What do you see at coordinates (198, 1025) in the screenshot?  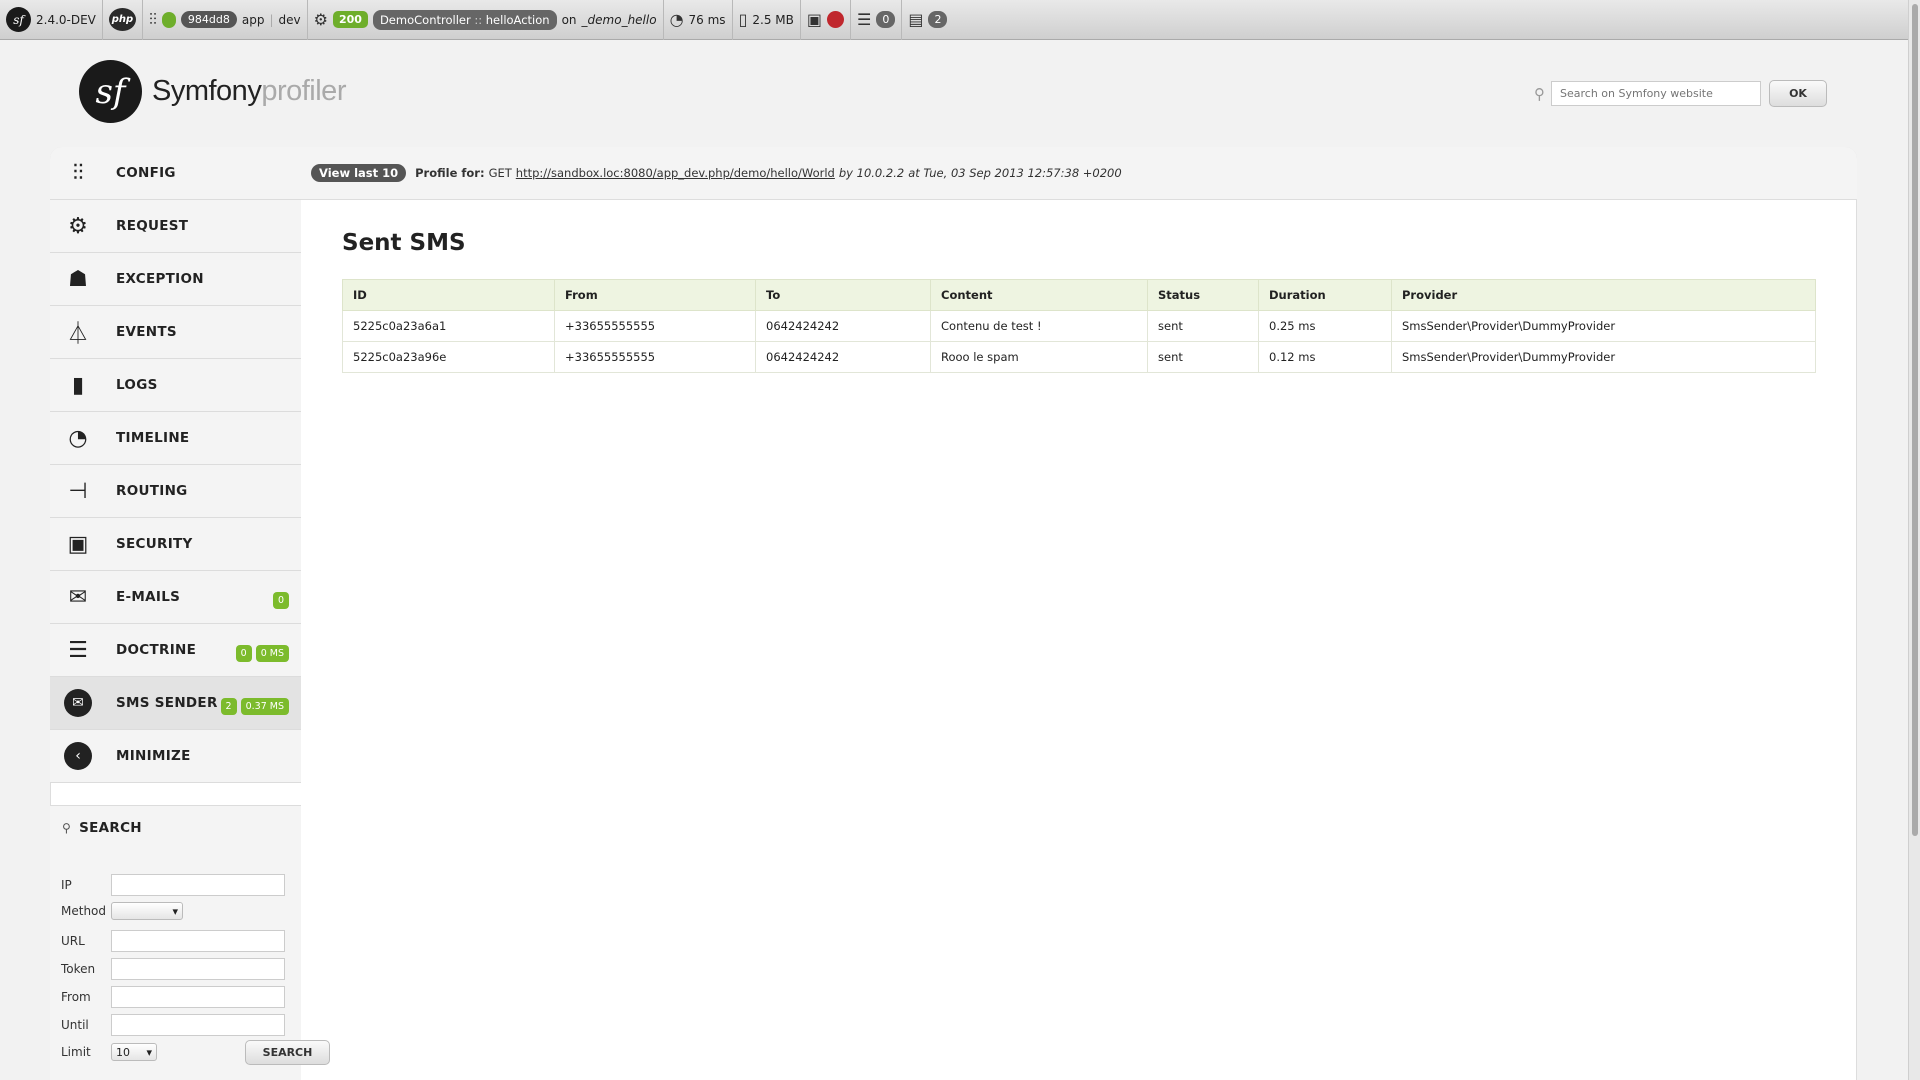 I see `until-input` at bounding box center [198, 1025].